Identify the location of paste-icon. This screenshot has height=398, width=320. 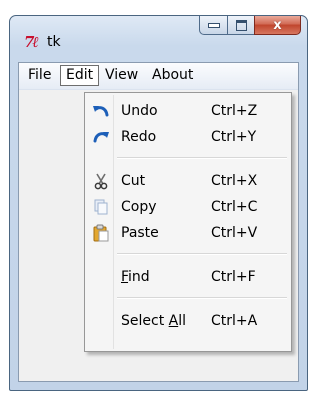
(101, 233).